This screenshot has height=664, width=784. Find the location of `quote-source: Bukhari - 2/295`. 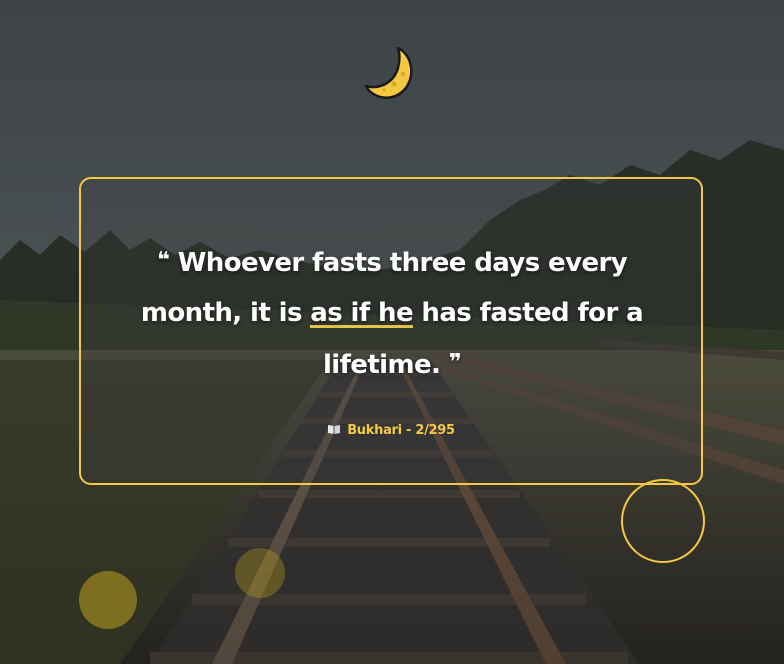

quote-source: Bukhari - 2/295 is located at coordinates (391, 430).